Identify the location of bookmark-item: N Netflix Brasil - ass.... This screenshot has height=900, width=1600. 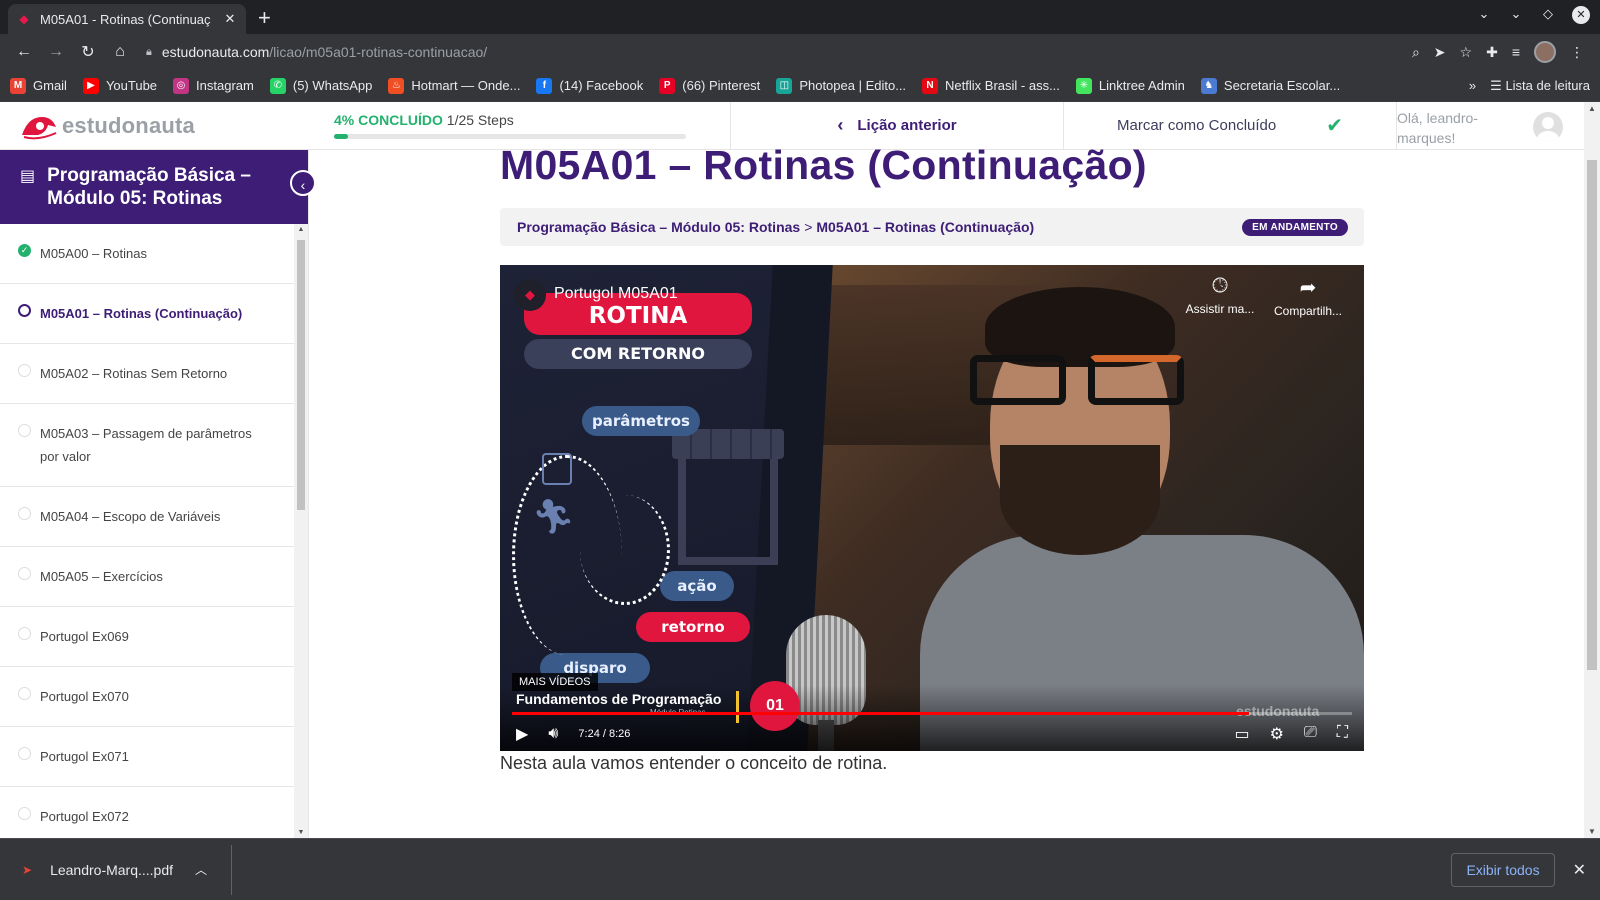
(991, 85).